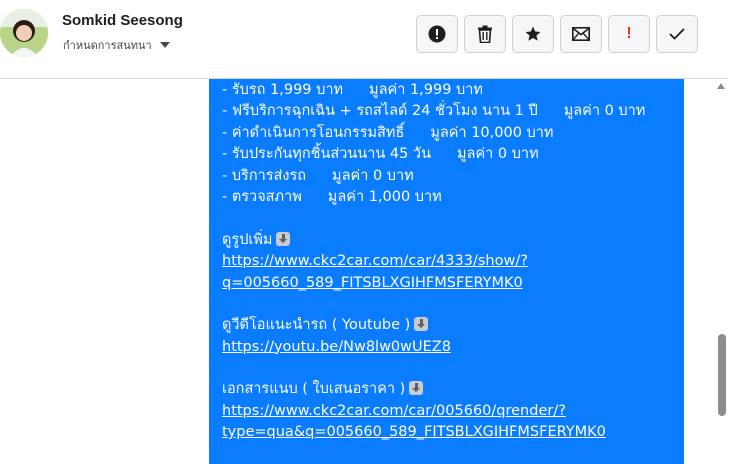  What do you see at coordinates (722, 375) in the screenshot?
I see `scrollbar-thumb` at bounding box center [722, 375].